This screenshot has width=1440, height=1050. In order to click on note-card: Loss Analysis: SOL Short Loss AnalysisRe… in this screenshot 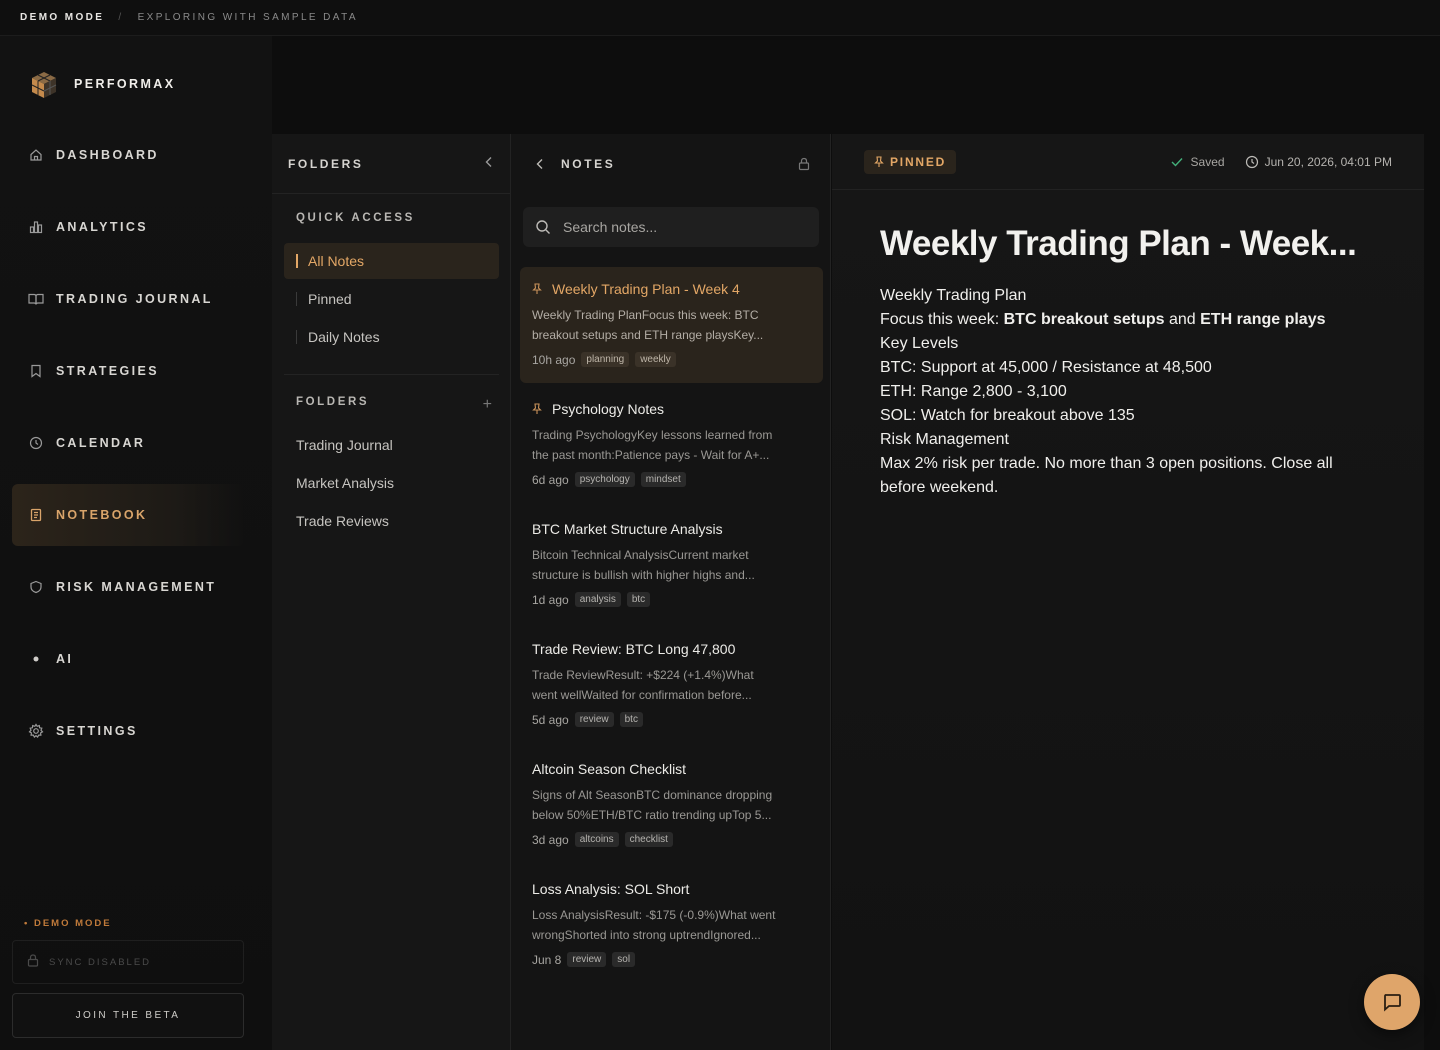, I will do `click(671, 925)`.